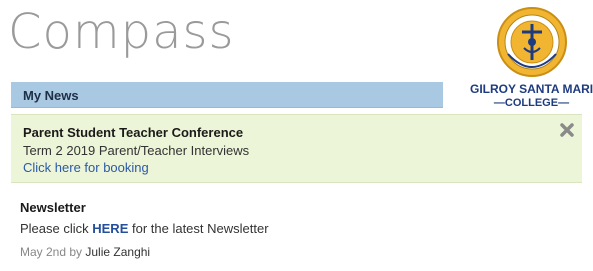  What do you see at coordinates (56, 228) in the screenshot?
I see `news-item-body-prefix: Please click` at bounding box center [56, 228].